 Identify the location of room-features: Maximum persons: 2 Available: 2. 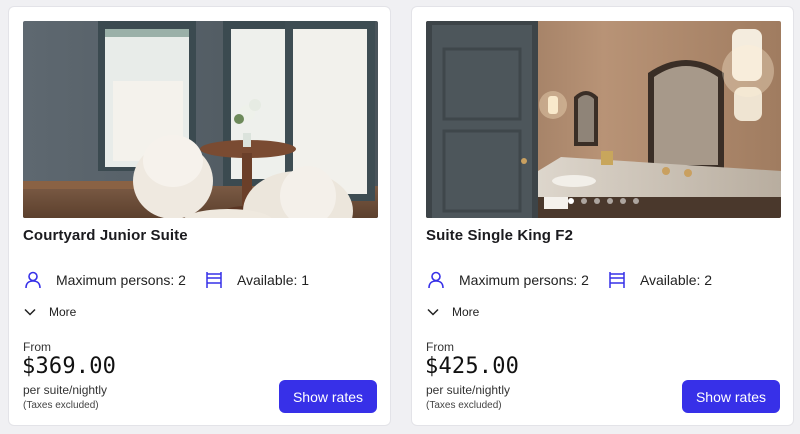
(569, 280).